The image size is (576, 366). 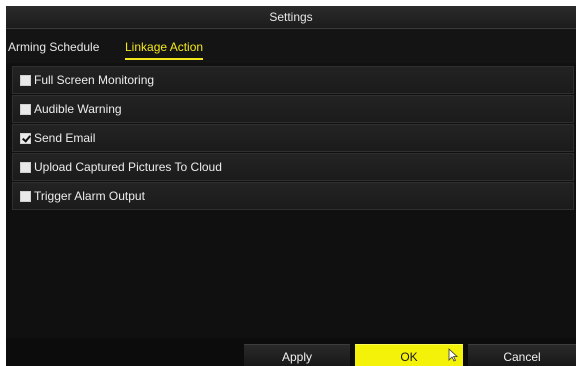 What do you see at coordinates (291, 46) in the screenshot?
I see `tab-bar: Arming Schedule Linkage Action` at bounding box center [291, 46].